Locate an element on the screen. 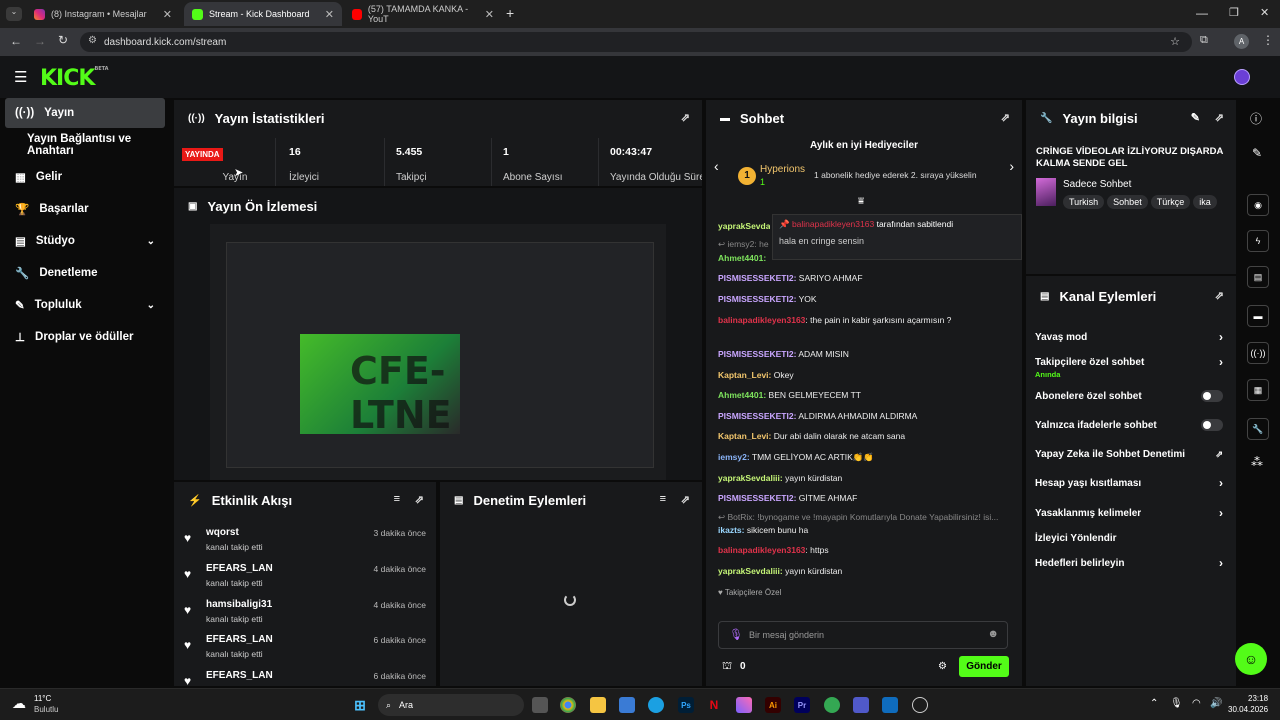 This screenshot has width=1280, height=720. tab-search-icon: ⌄ is located at coordinates (14, 14).